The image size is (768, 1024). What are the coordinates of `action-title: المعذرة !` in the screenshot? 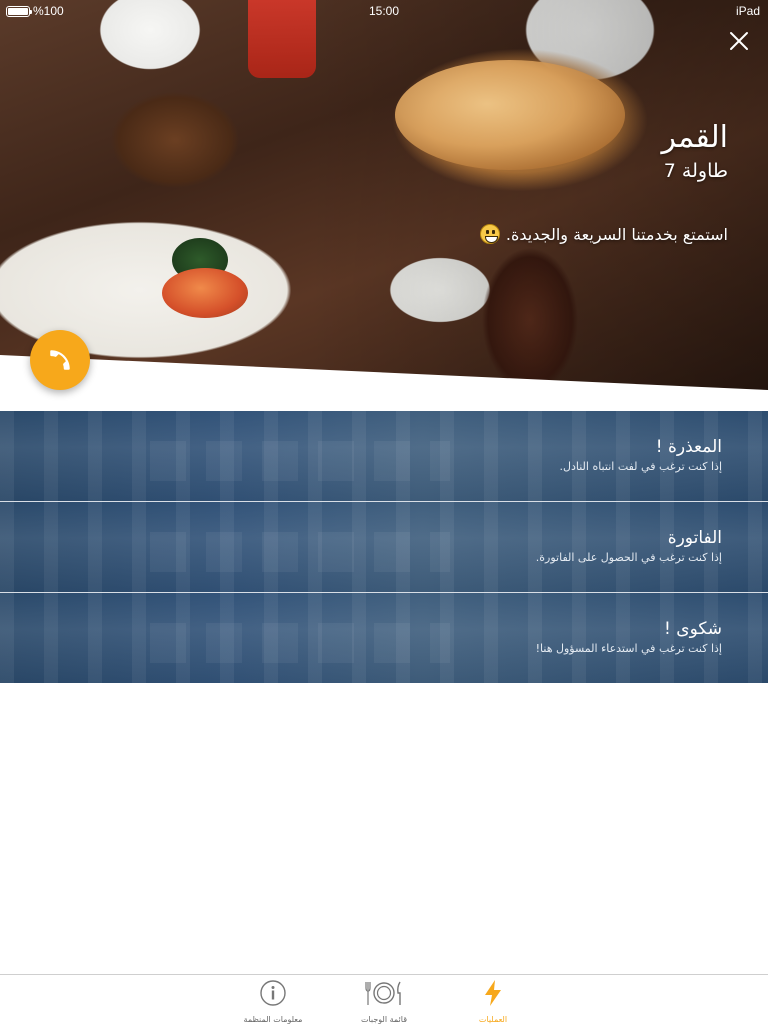 It's located at (688, 447).